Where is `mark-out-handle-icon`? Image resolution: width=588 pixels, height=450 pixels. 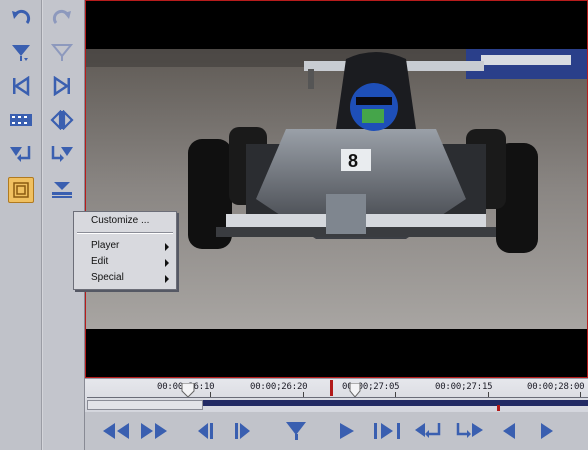 mark-out-handle-icon is located at coordinates (355, 390).